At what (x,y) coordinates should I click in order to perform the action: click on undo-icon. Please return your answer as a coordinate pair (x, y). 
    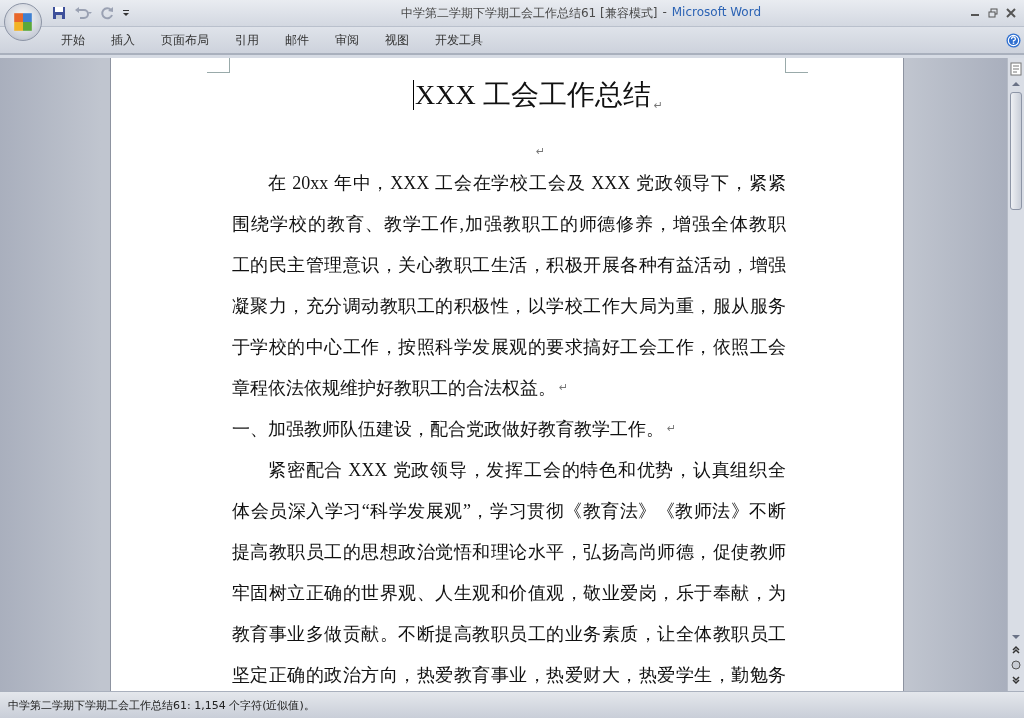
    Looking at the image, I should click on (83, 13).